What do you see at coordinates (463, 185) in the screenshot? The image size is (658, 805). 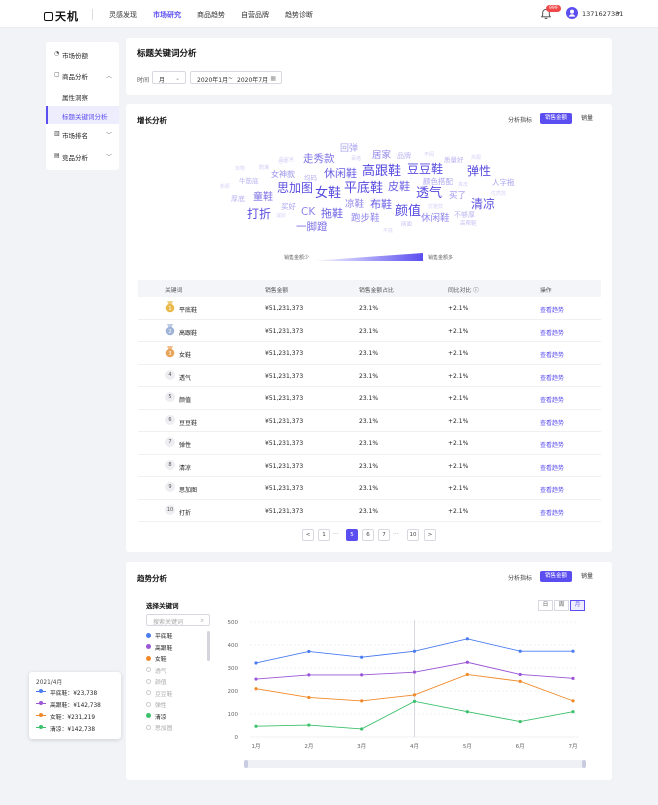 I see `cloud-word: 真皮` at bounding box center [463, 185].